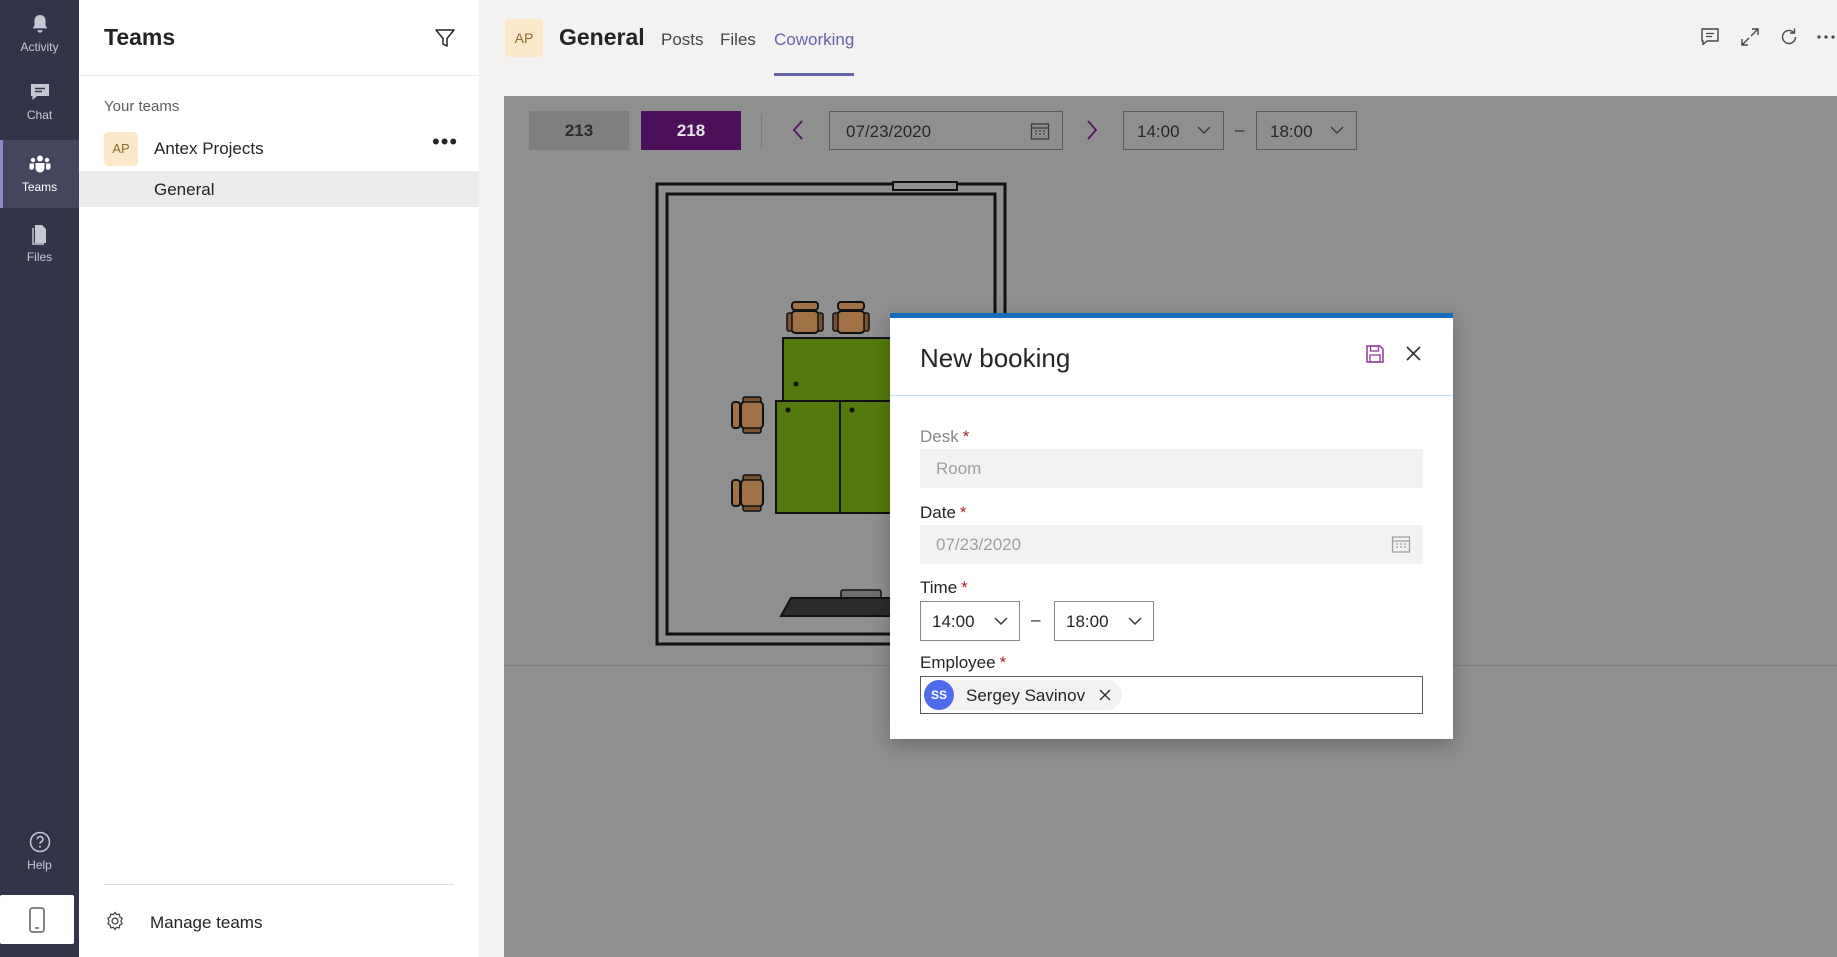 This screenshot has height=957, width=1837. What do you see at coordinates (1710, 37) in the screenshot?
I see `conversation-icon` at bounding box center [1710, 37].